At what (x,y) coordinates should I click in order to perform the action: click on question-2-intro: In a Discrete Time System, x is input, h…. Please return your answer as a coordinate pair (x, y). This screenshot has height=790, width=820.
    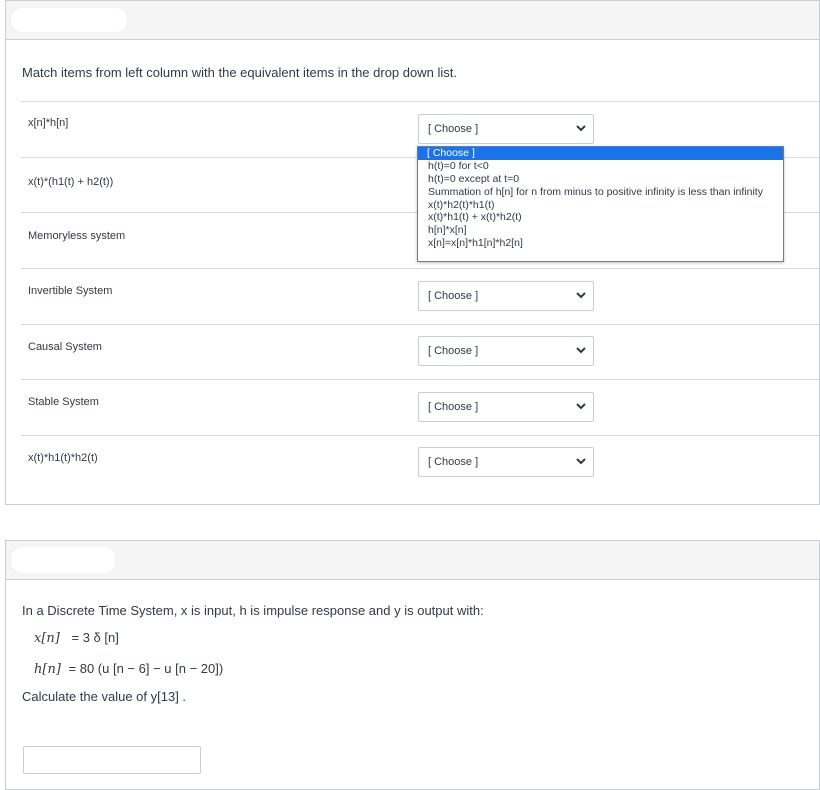
    Looking at the image, I should click on (253, 610).